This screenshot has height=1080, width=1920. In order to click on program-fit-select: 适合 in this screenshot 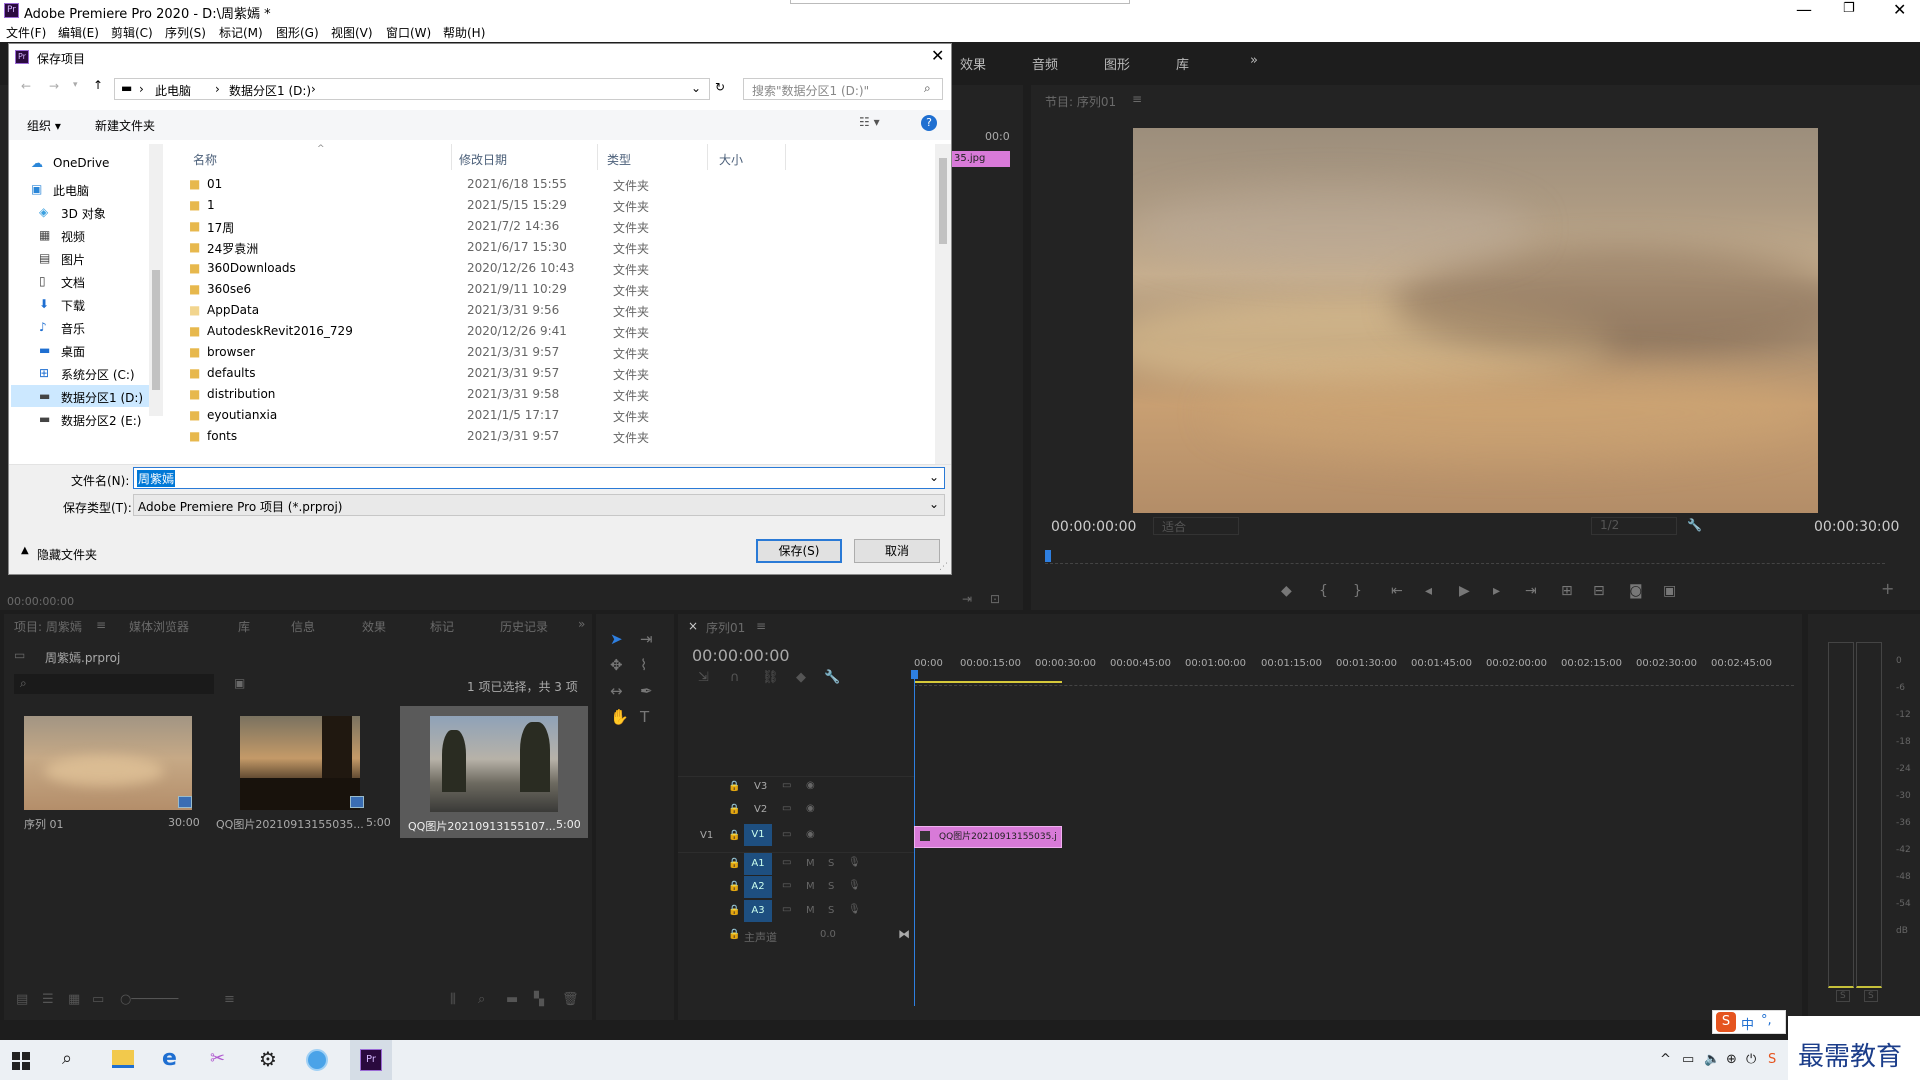, I will do `click(1196, 526)`.